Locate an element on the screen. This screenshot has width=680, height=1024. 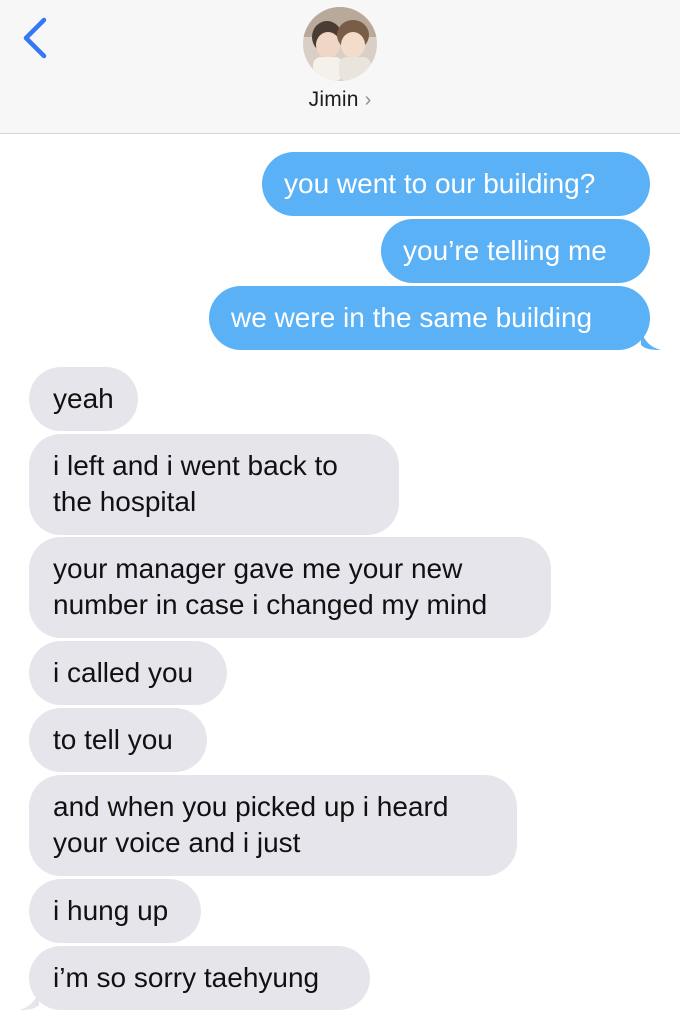
received-message: i left and i went back to the hospital is located at coordinates (214, 484).